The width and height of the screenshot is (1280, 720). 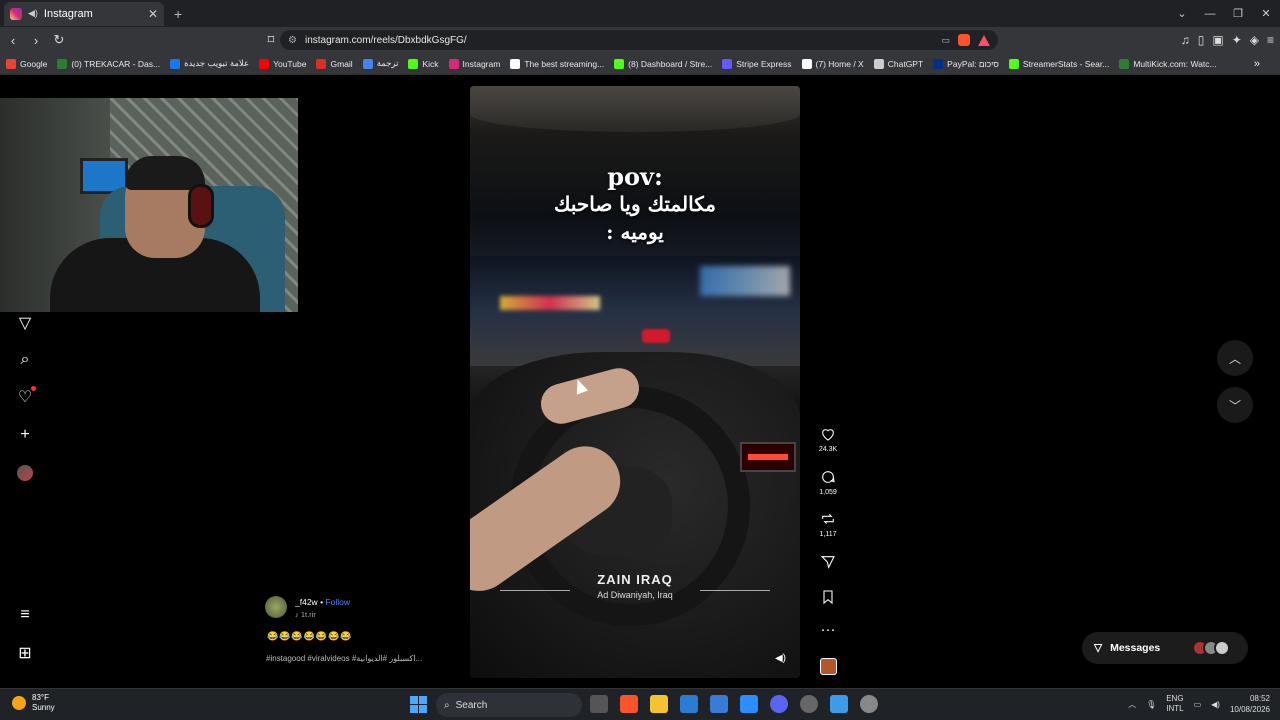 I want to click on tab-instagram: ◀) Instagram ✕, so click(x=84, y=13).